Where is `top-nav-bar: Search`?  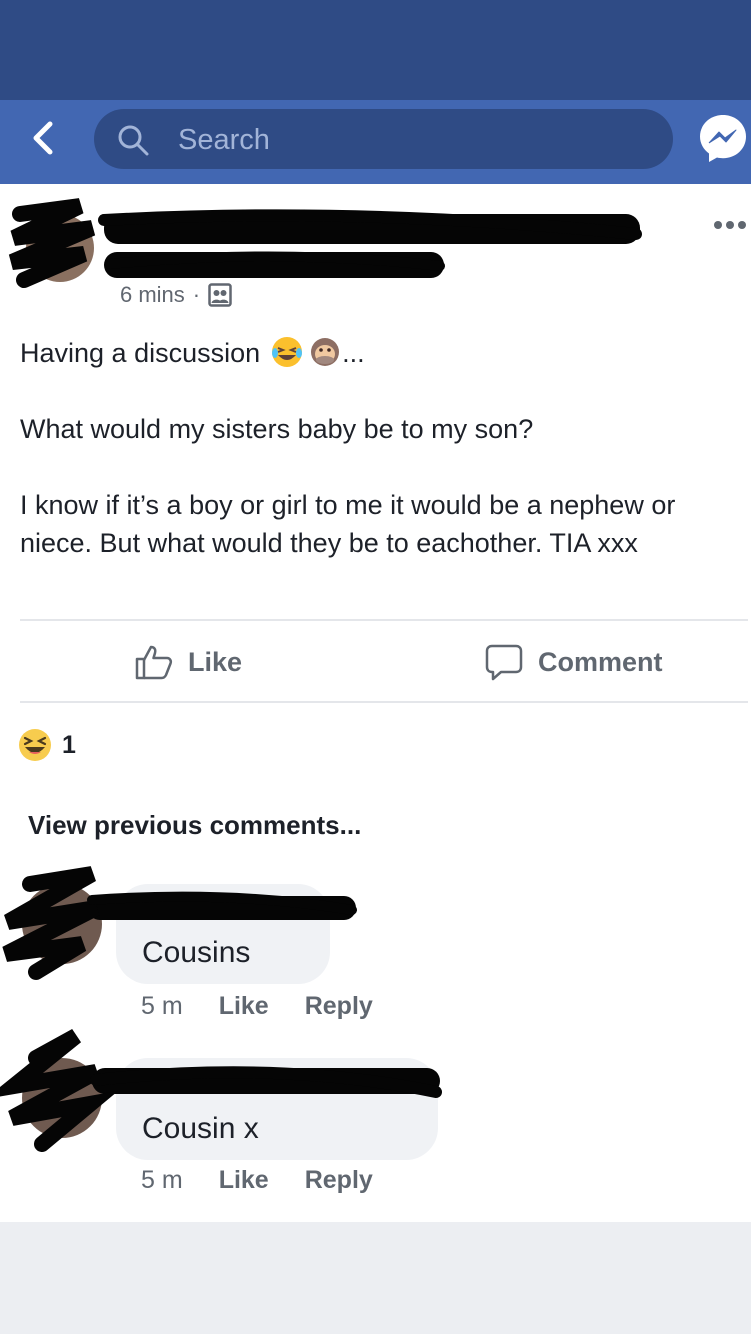 top-nav-bar: Search is located at coordinates (375, 142).